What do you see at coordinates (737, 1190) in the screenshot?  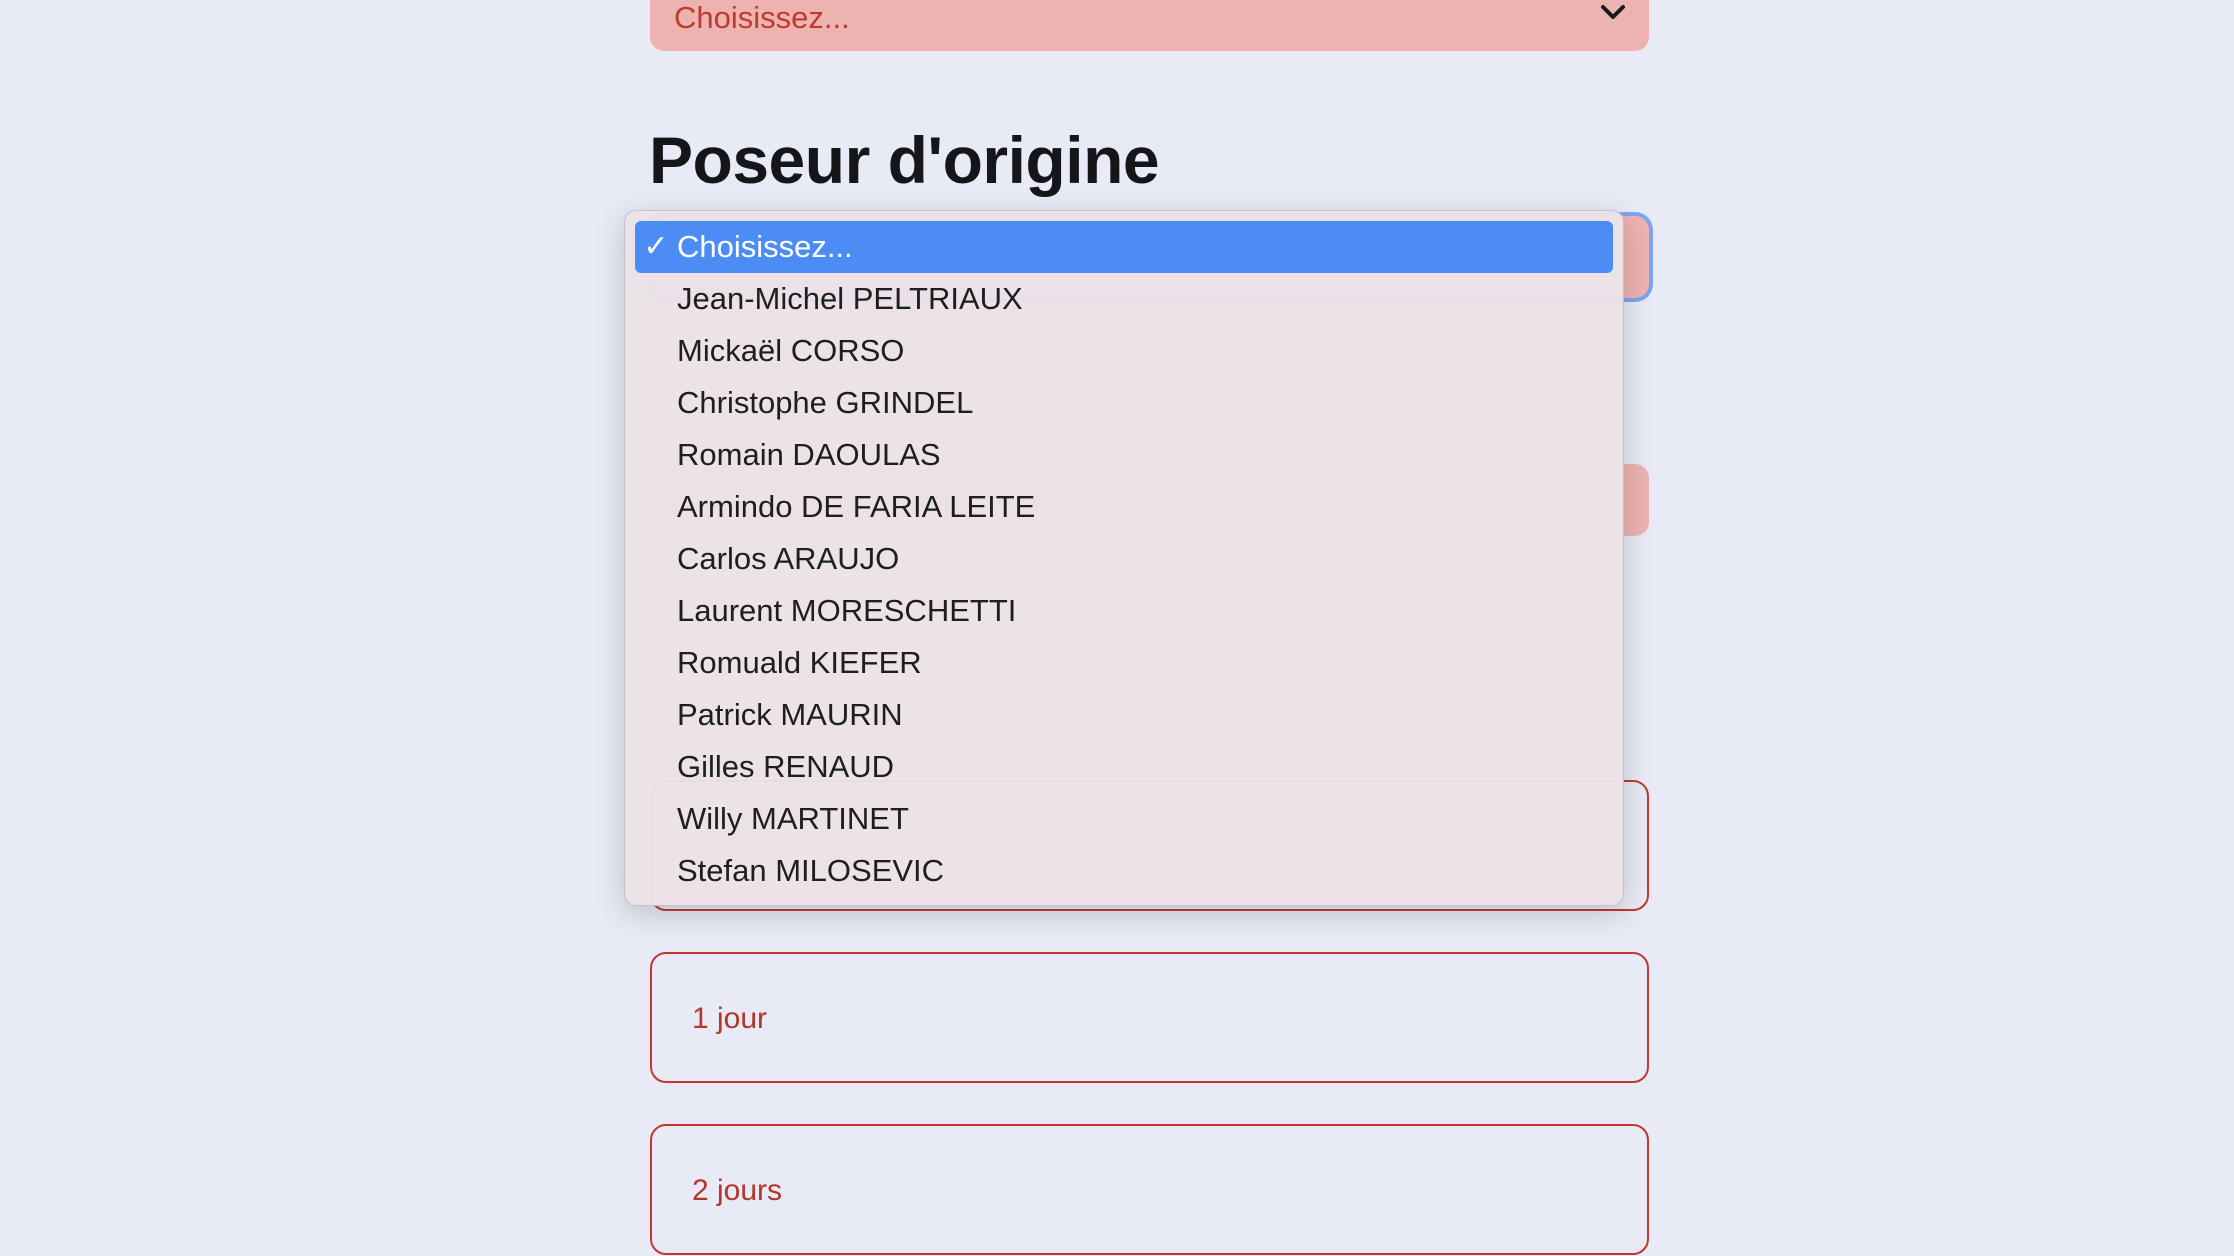 I see `option-card-label: 2 jours` at bounding box center [737, 1190].